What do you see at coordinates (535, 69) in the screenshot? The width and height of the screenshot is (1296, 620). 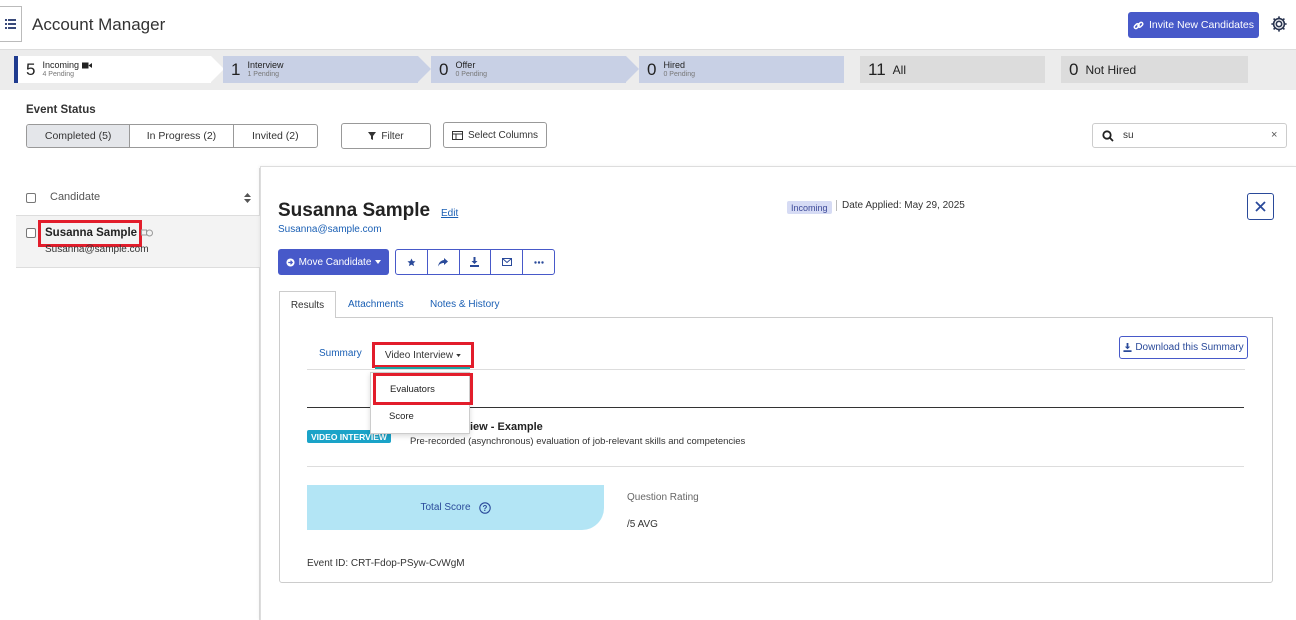 I see `stage-offer: 0 Offer 0 Pending` at bounding box center [535, 69].